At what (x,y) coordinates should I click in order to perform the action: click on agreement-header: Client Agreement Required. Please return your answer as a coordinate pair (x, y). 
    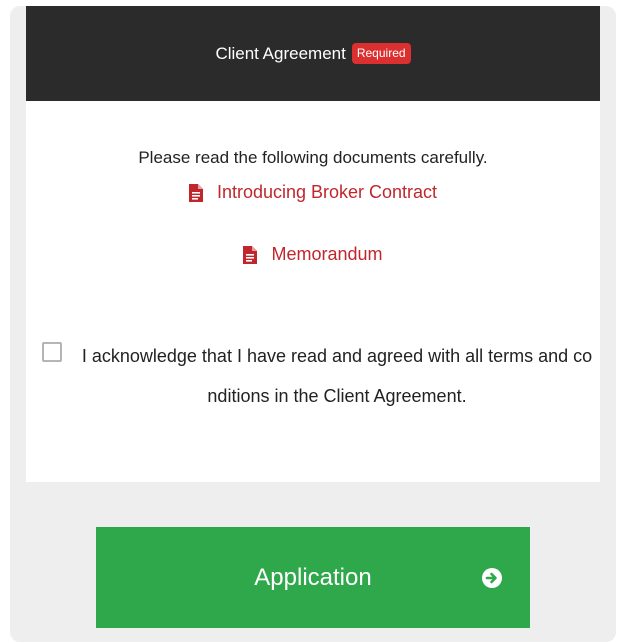
    Looking at the image, I should click on (313, 53).